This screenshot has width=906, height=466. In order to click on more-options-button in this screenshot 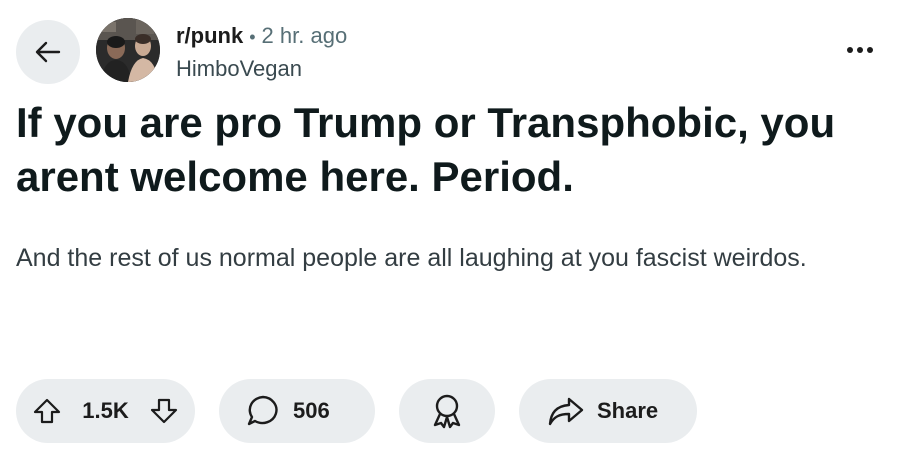, I will do `click(860, 50)`.